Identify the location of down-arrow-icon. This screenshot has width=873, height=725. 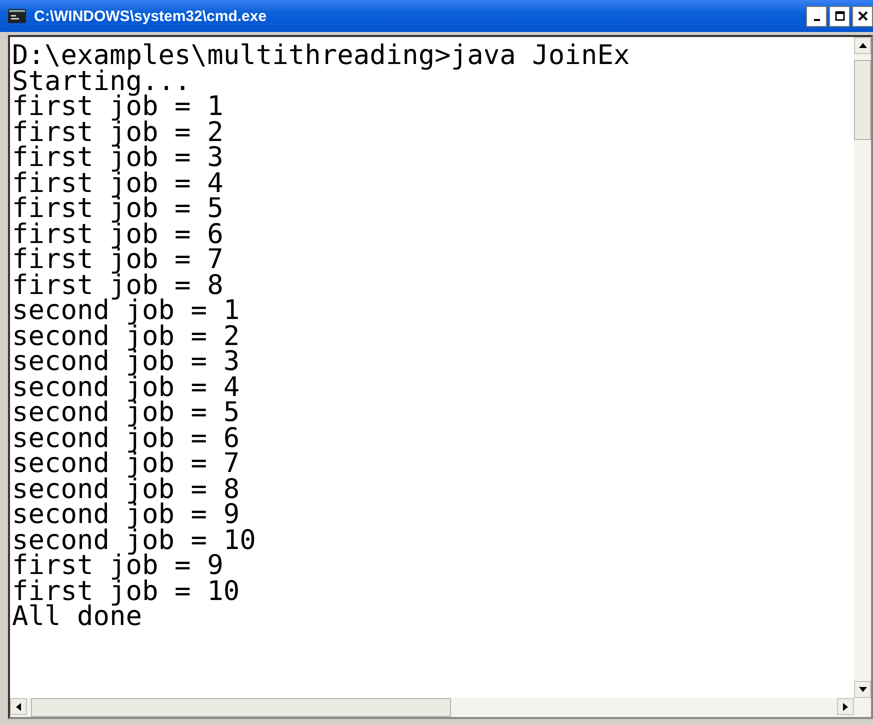
(862, 689).